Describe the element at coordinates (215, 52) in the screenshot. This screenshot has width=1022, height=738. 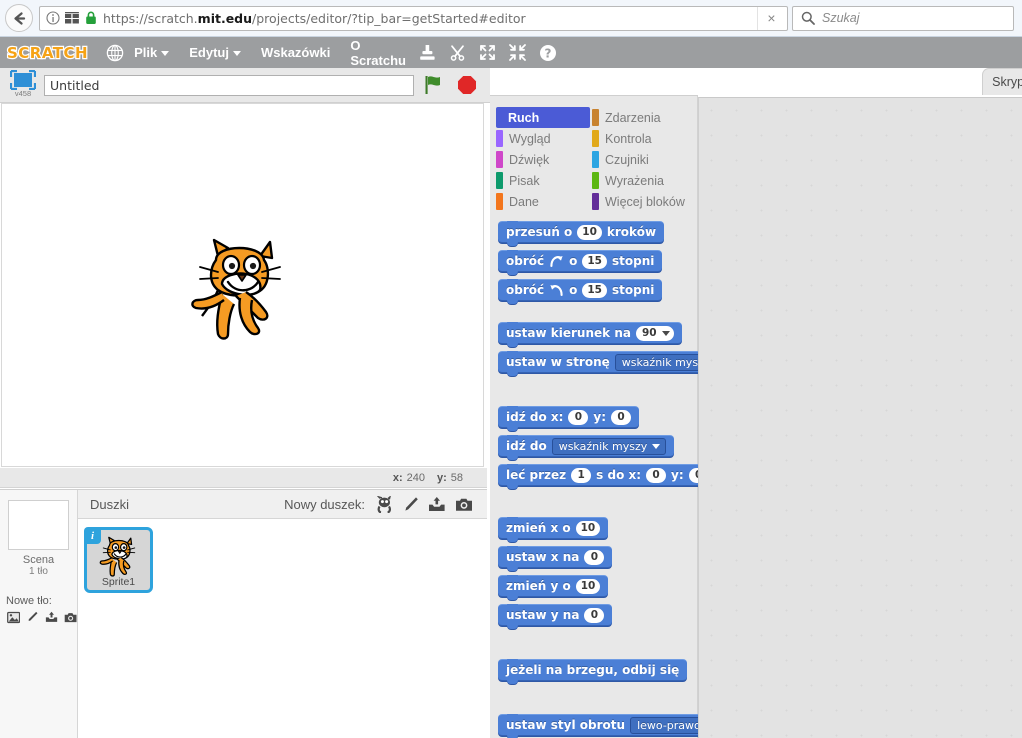
I see `menu-edytuj: Edytuj` at that location.